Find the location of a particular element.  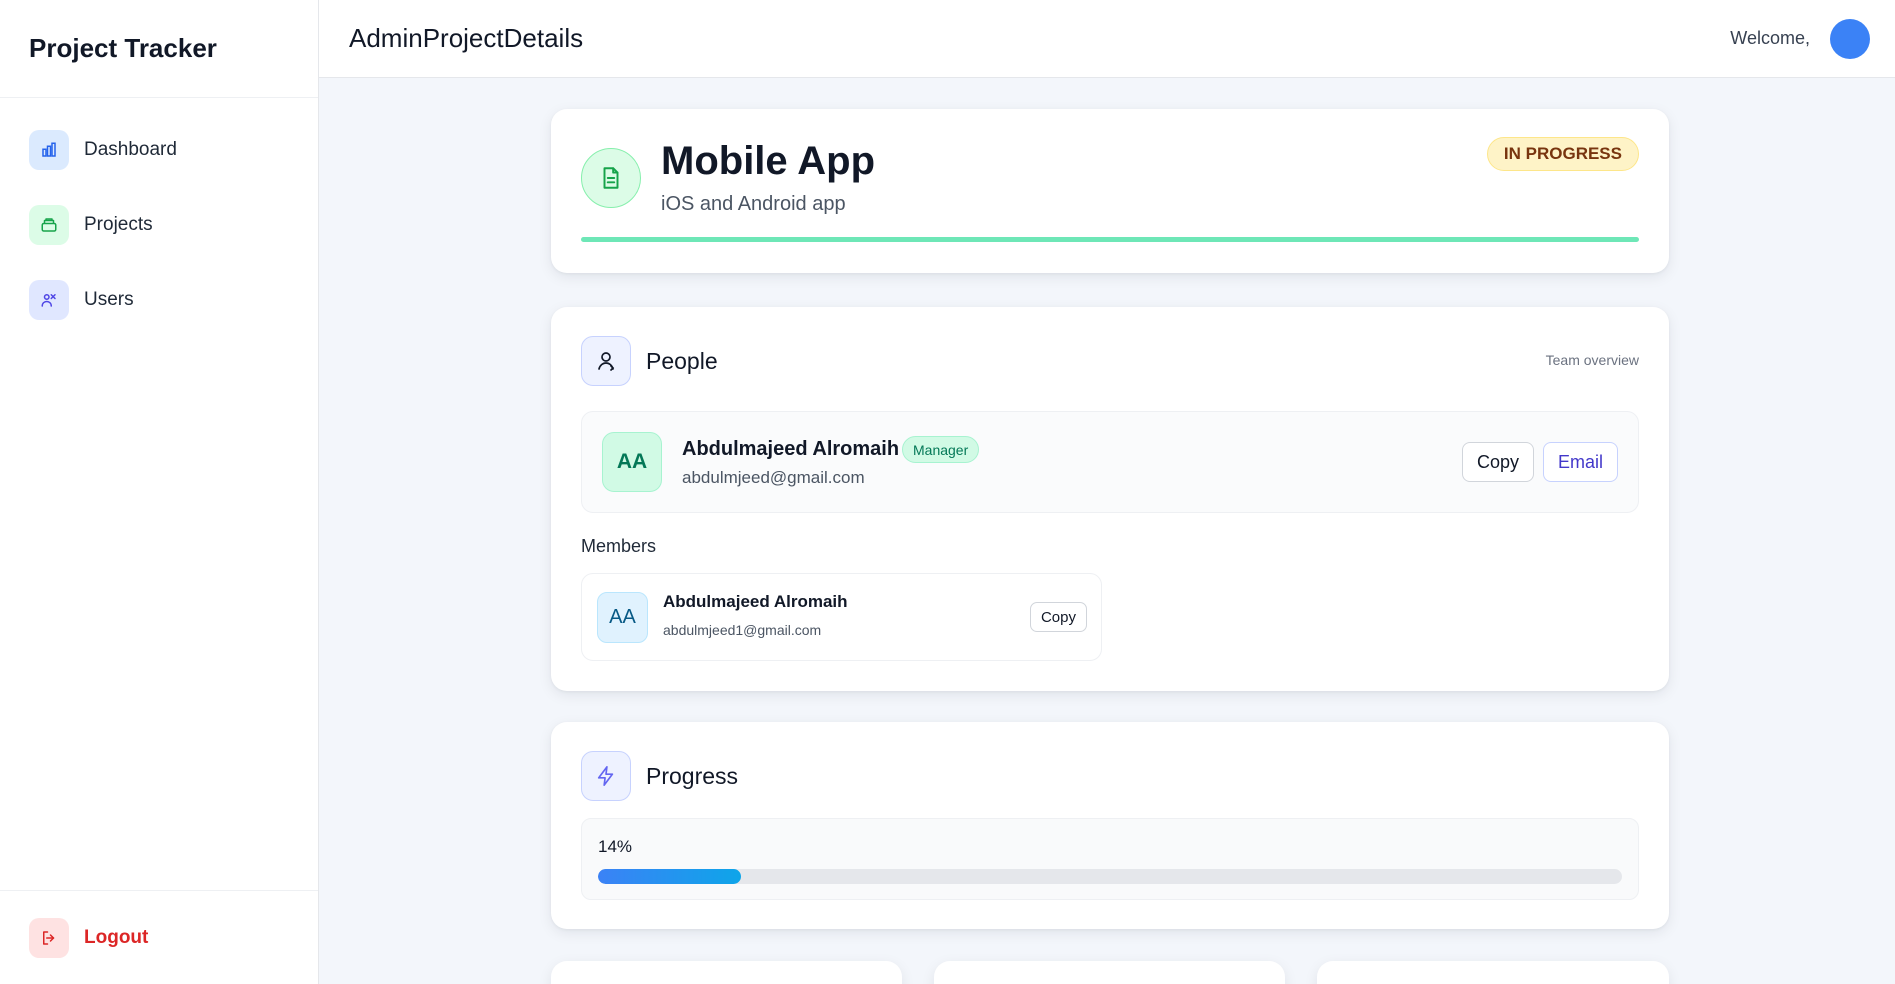

progress-bar is located at coordinates (1110, 876).